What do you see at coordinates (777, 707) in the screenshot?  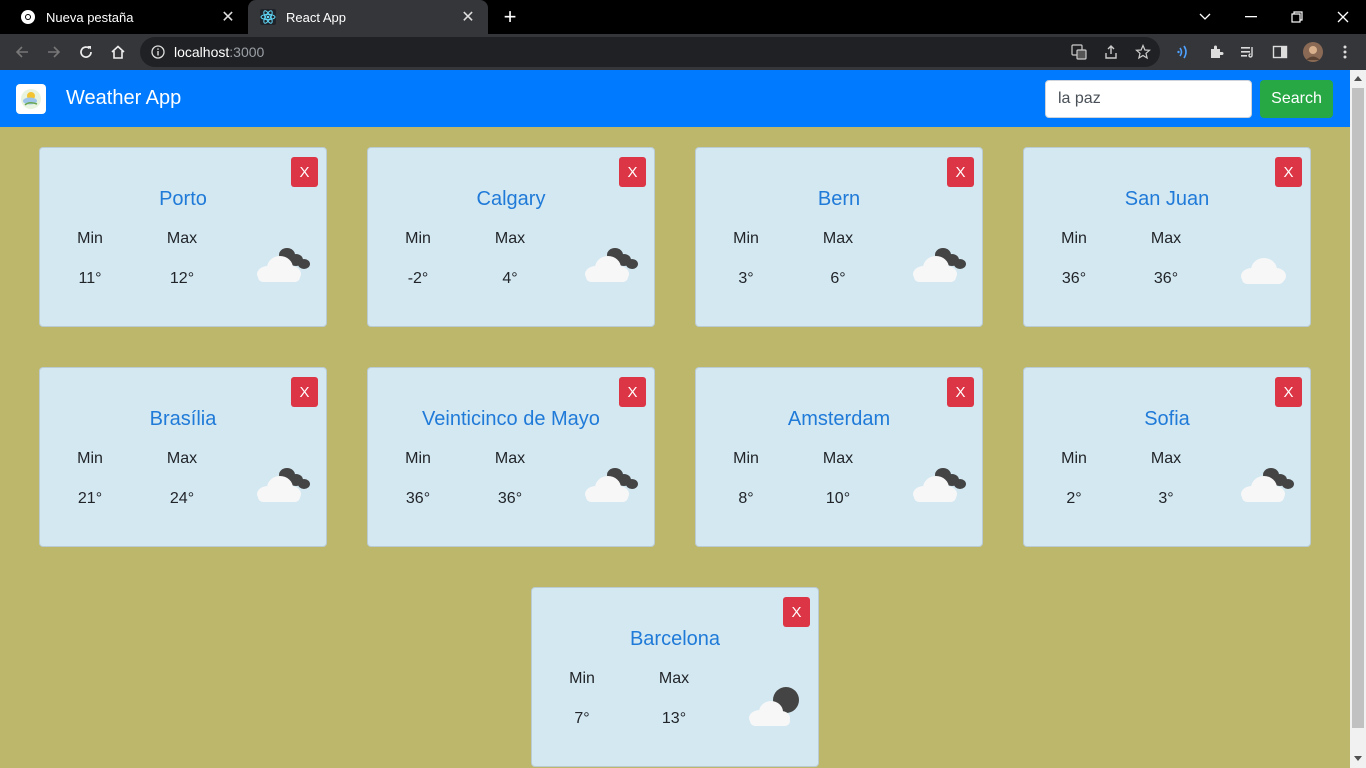 I see `partly-cloudy-night-icon` at bounding box center [777, 707].